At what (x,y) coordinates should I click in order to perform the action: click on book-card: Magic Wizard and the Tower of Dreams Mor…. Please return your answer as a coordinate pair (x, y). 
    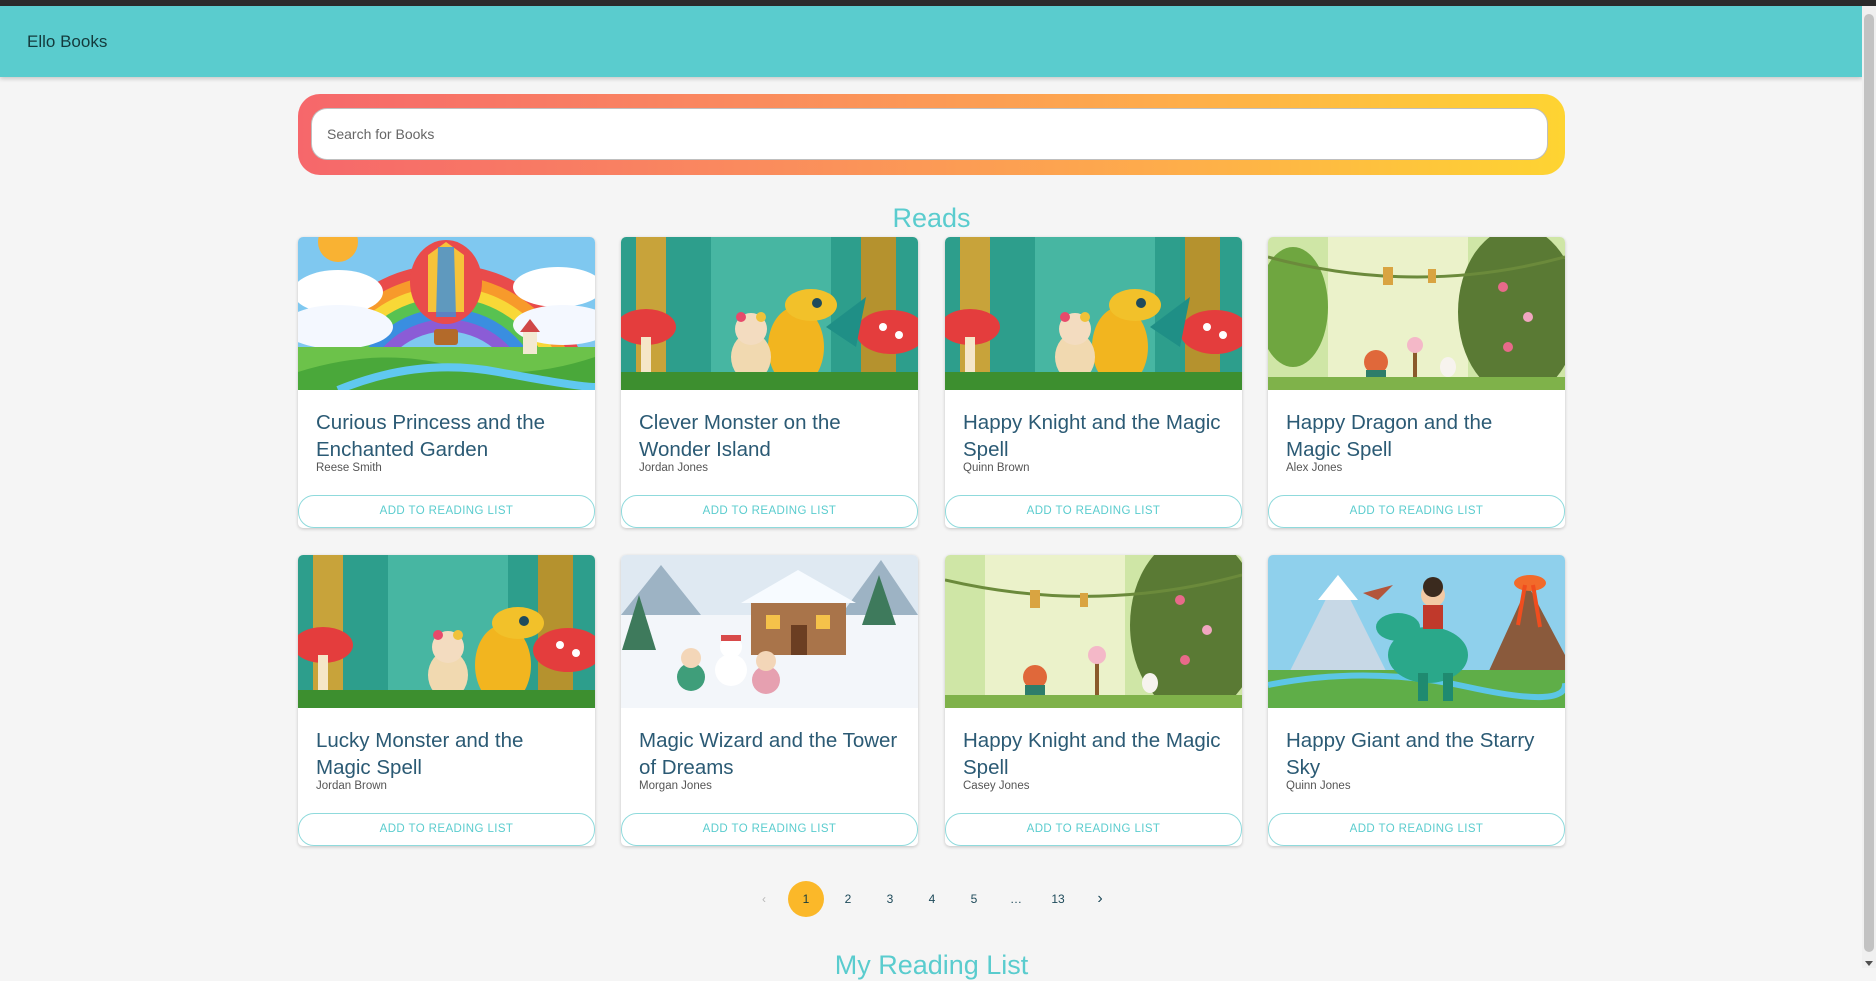
    Looking at the image, I should click on (769, 700).